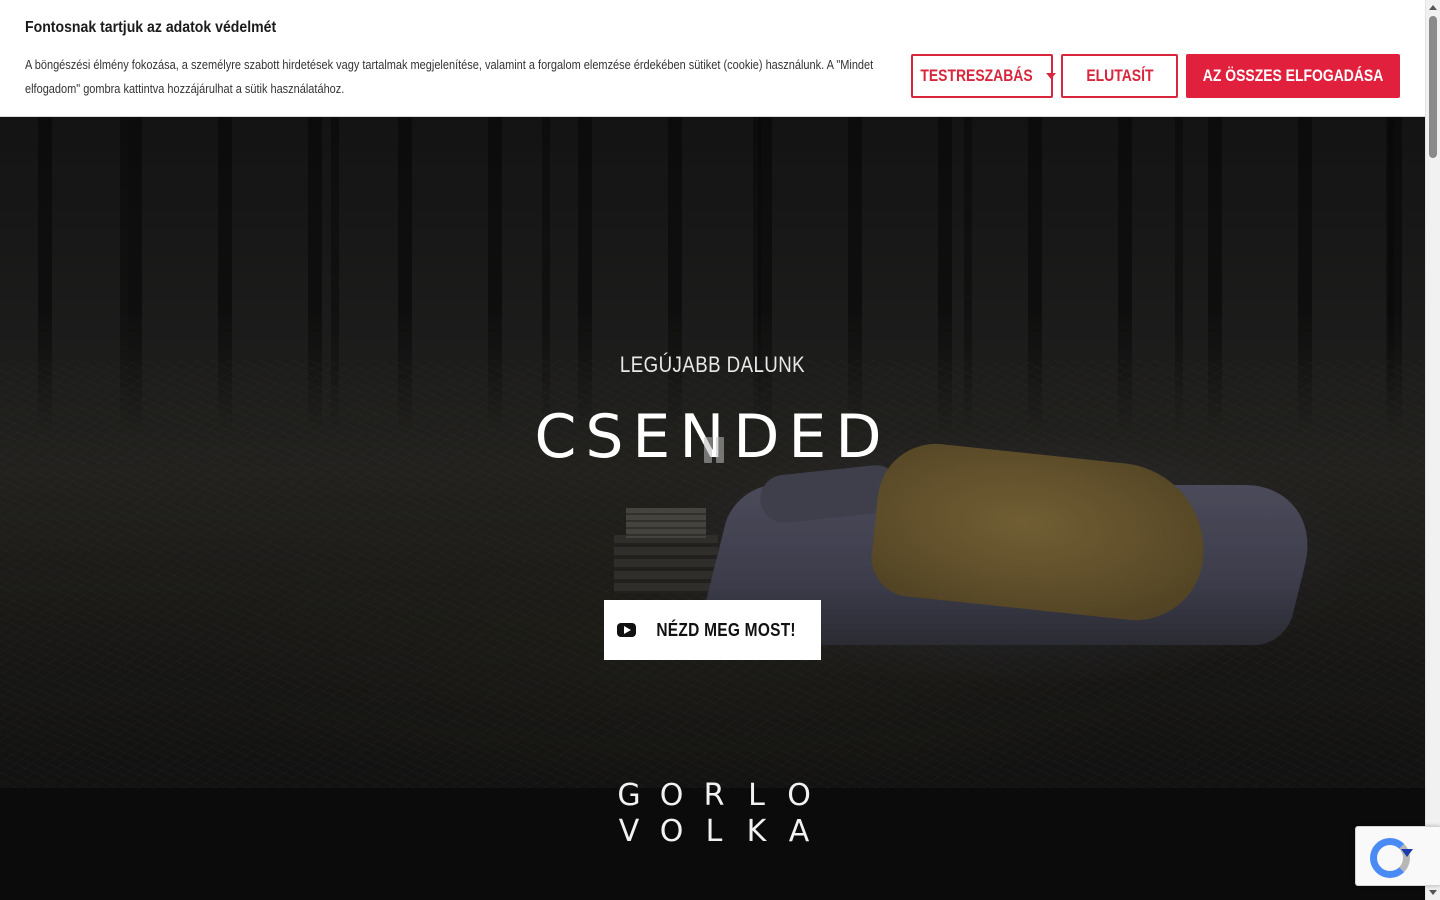 Image resolution: width=1440 pixels, height=900 pixels. I want to click on recaptcha-icon, so click(1391, 858).